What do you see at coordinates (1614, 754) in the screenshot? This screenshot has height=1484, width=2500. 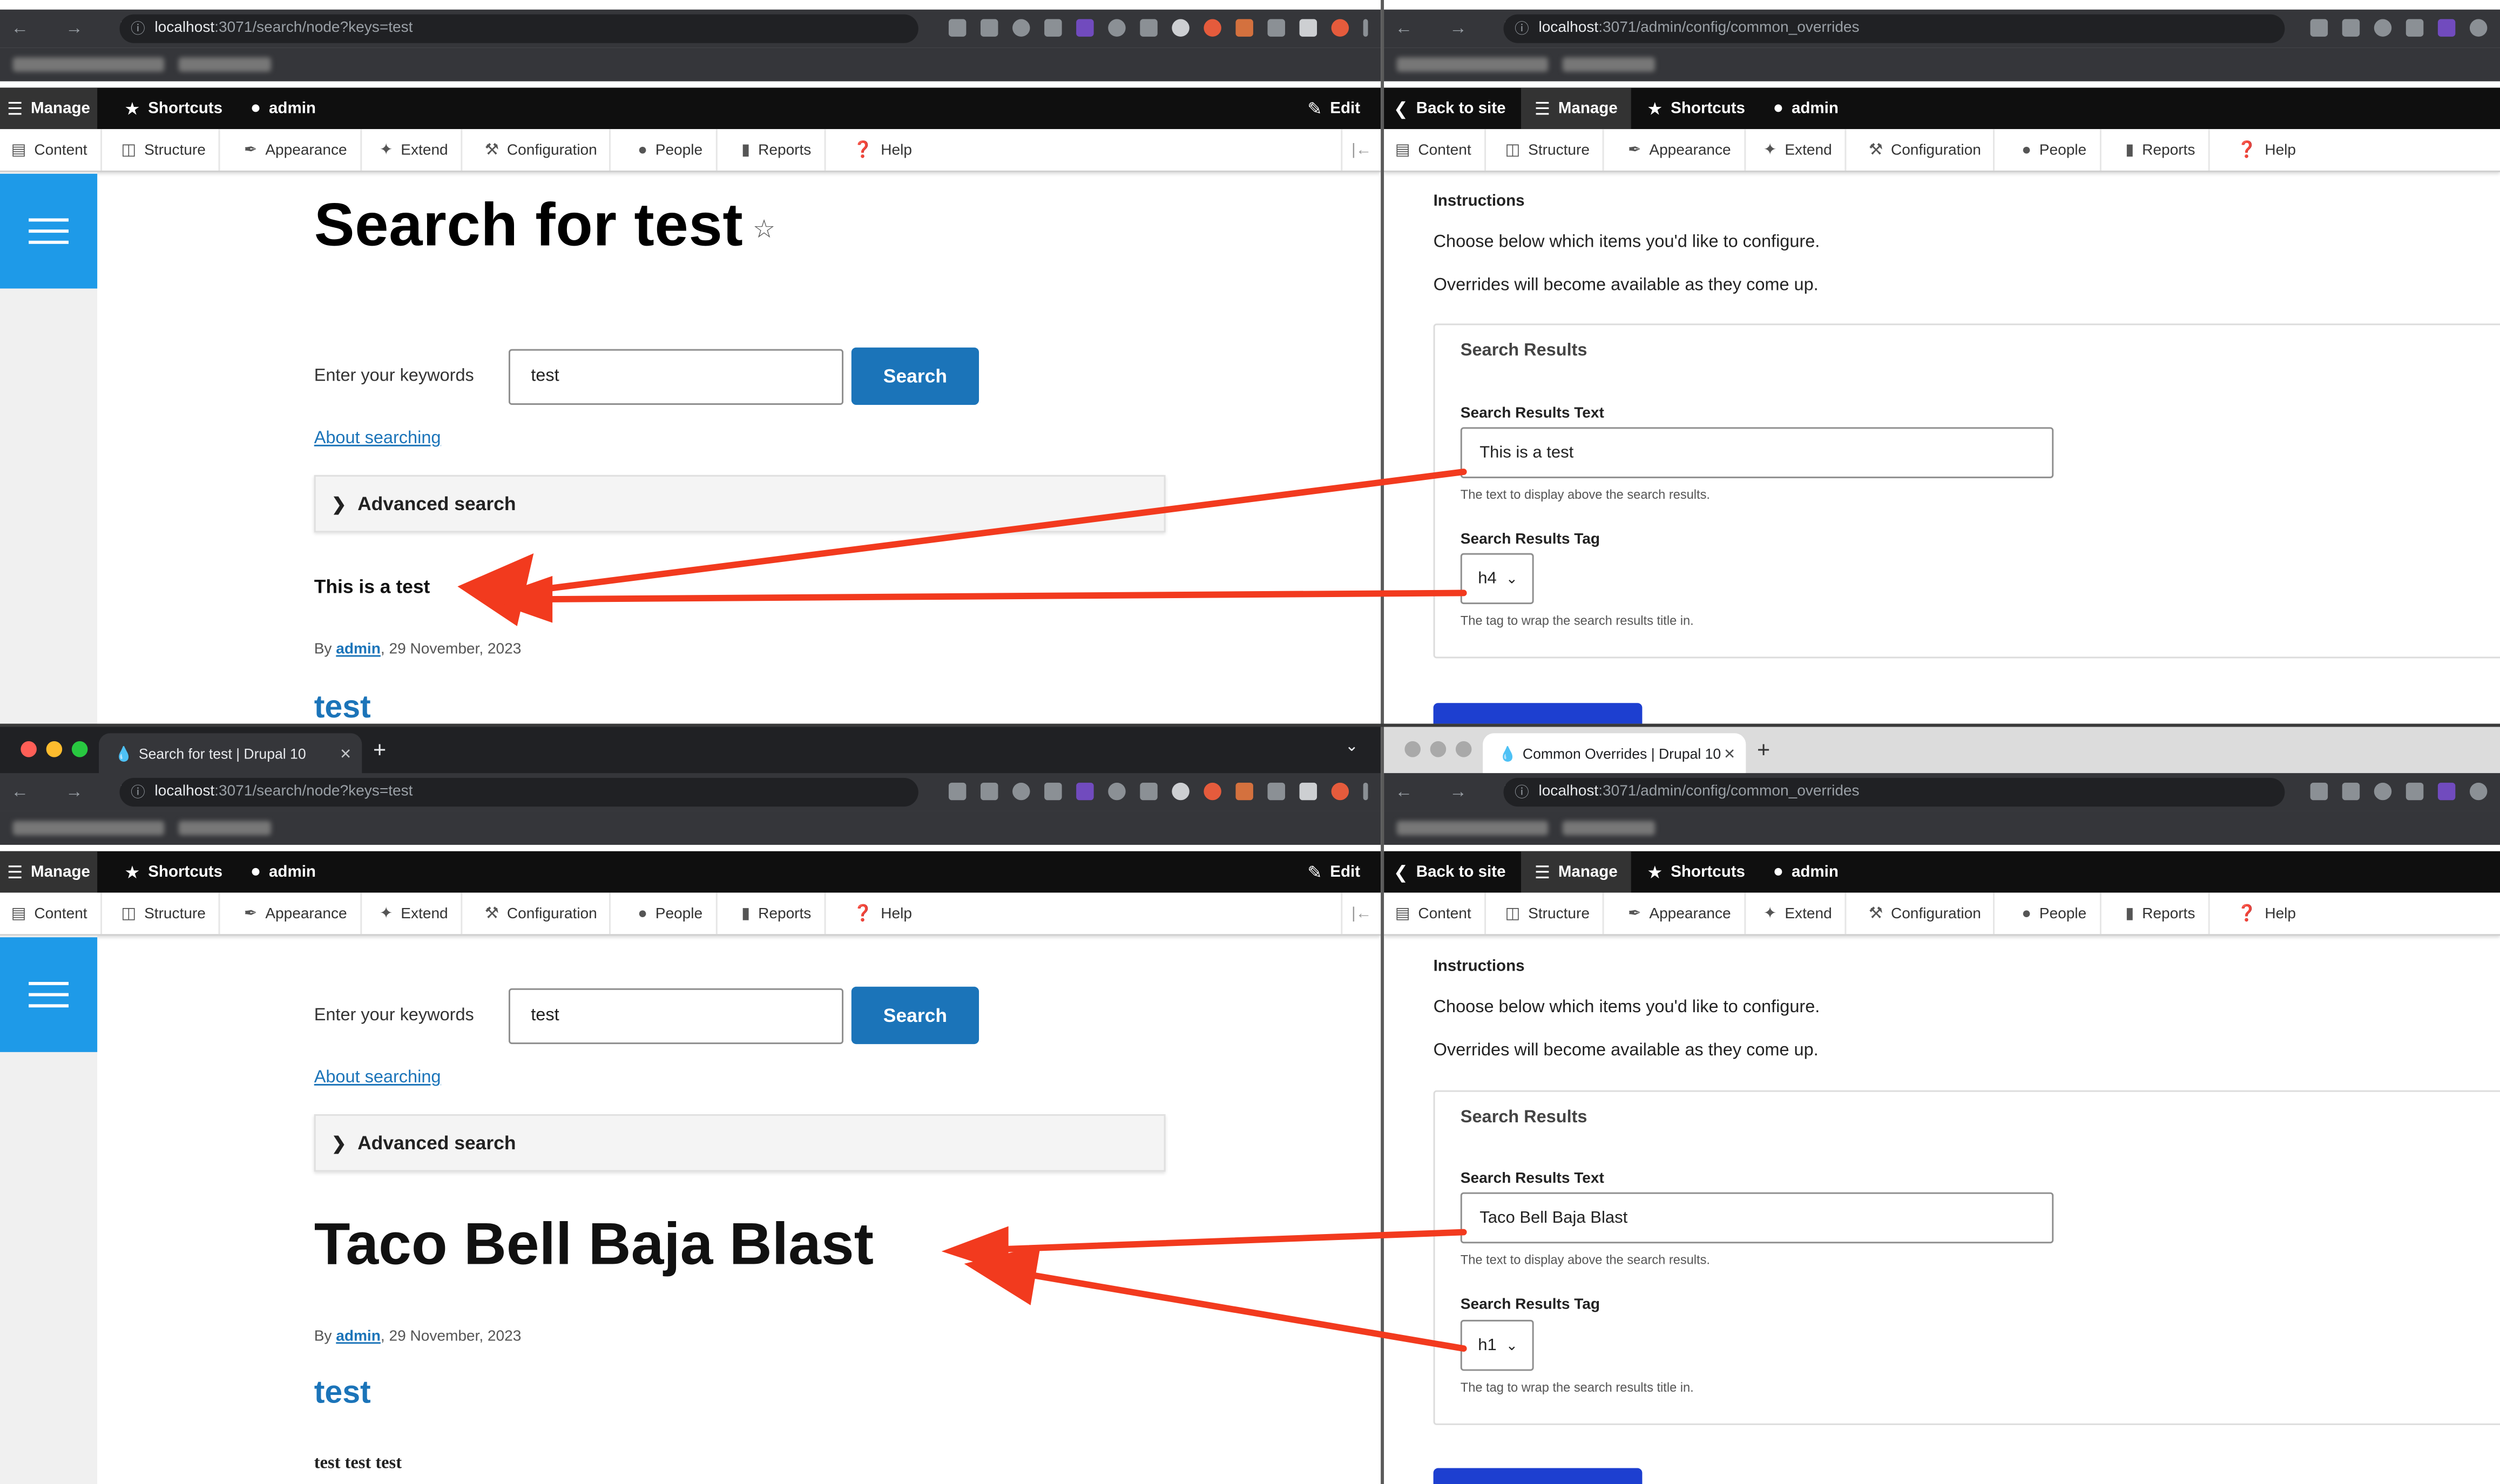 I see `browser-tab: 💧 Common Overrides | Drupal 10 ✕` at bounding box center [1614, 754].